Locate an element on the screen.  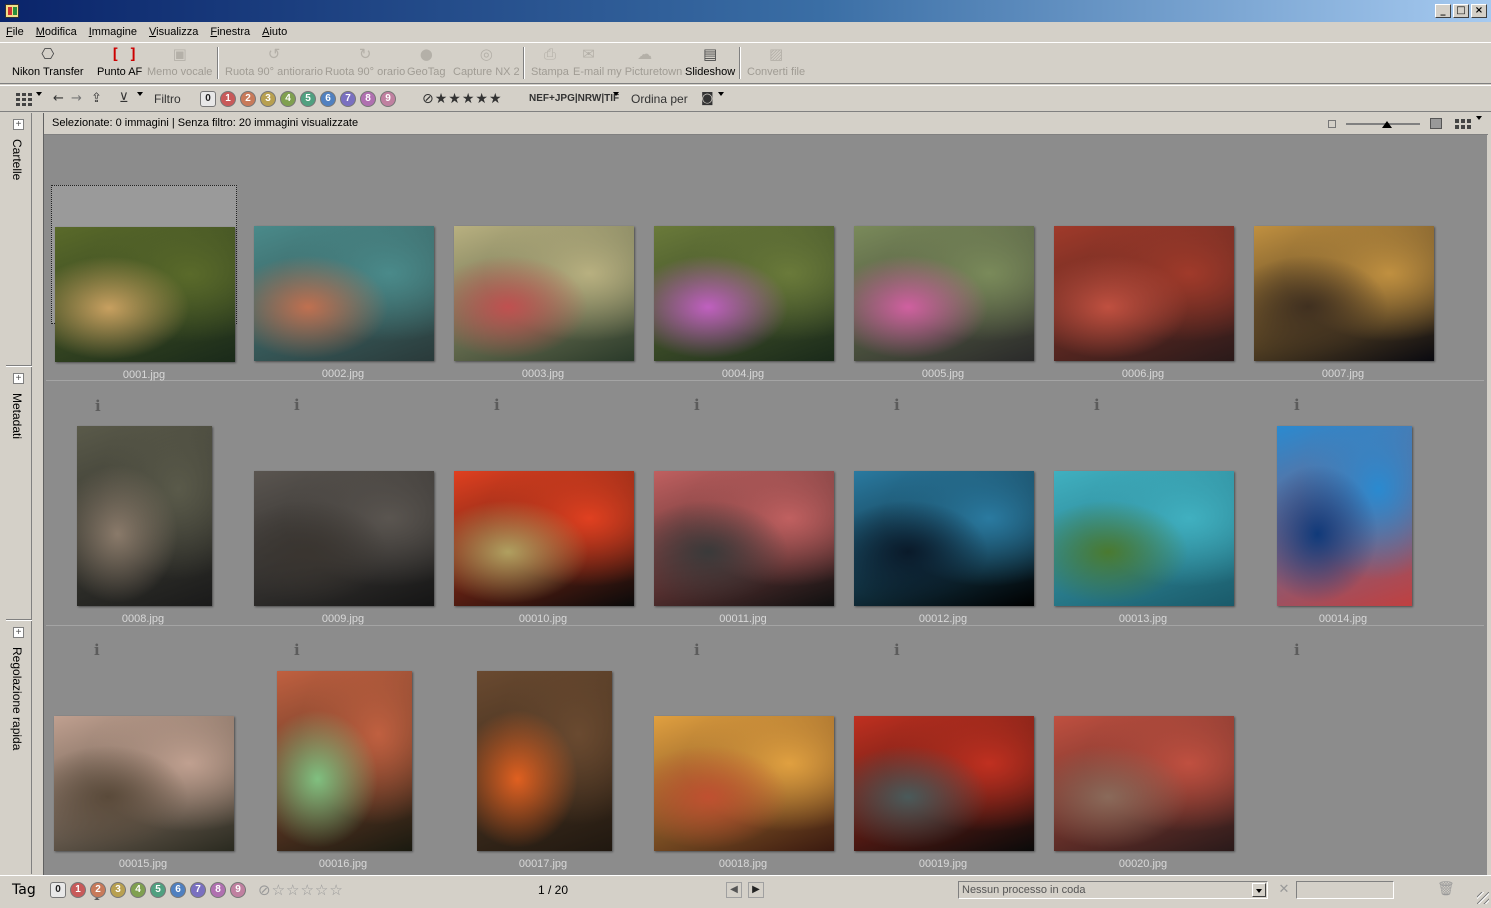
geotag-button: ● GeoTag is located at coordinates (426, 61).